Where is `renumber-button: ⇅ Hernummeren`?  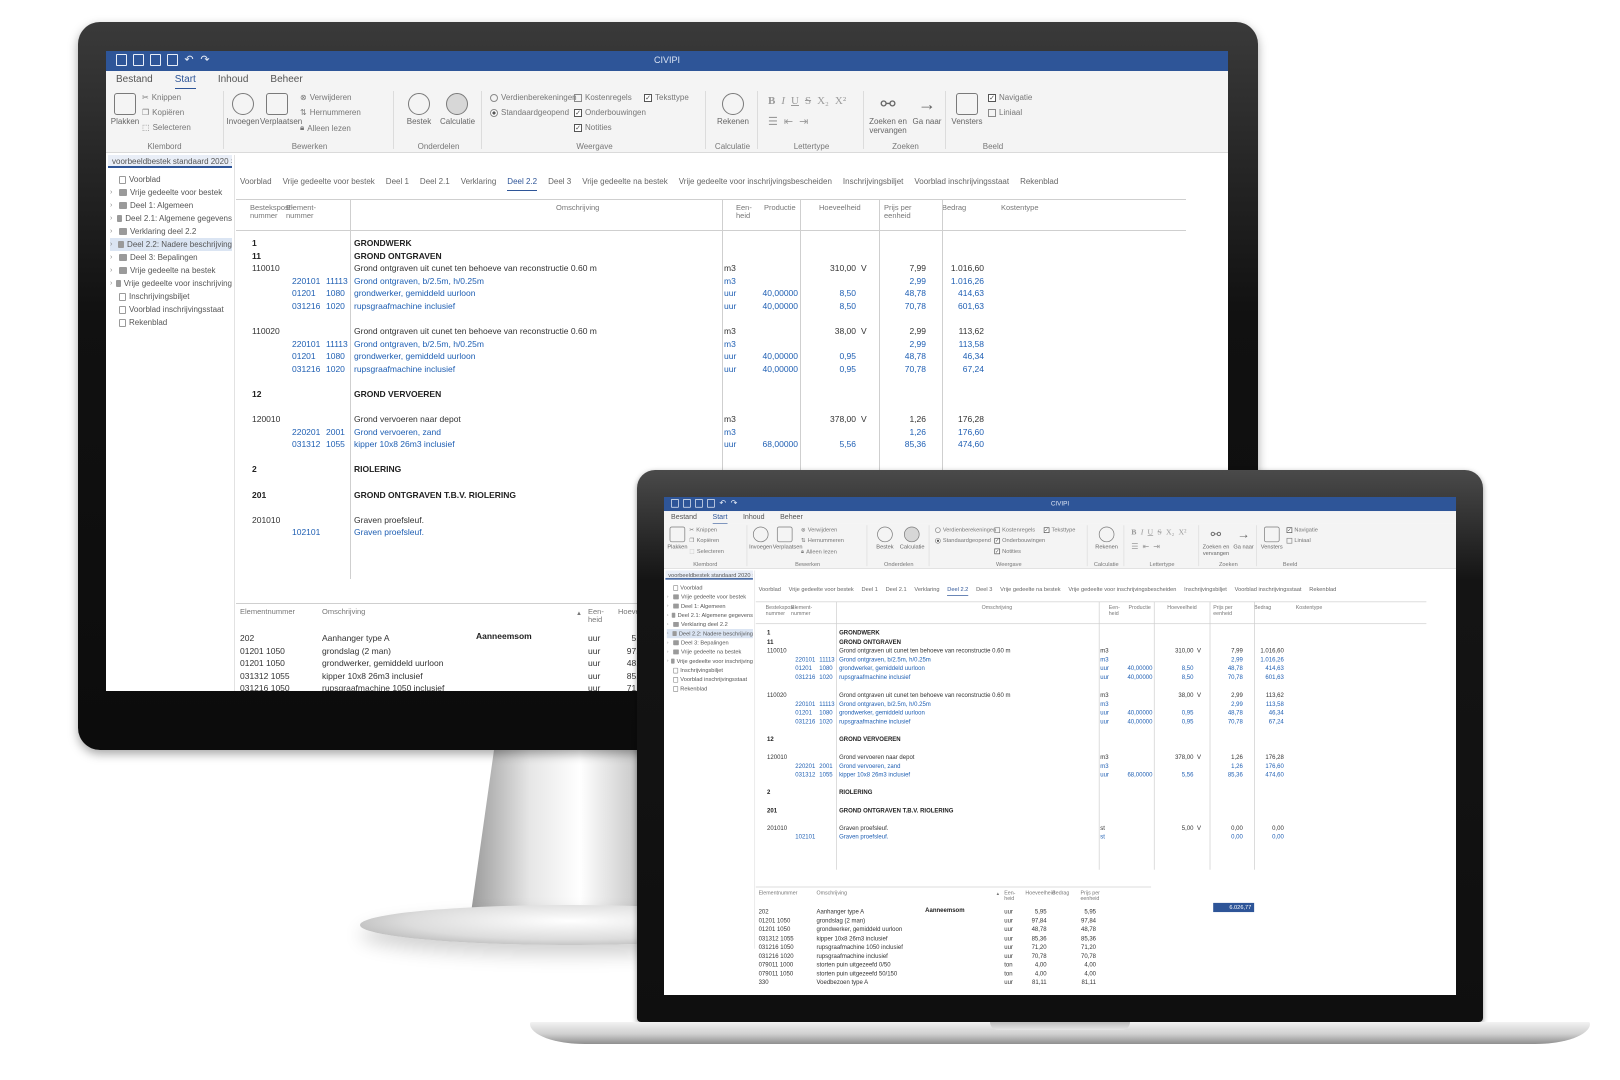 renumber-button: ⇅ Hernummeren is located at coordinates (330, 112).